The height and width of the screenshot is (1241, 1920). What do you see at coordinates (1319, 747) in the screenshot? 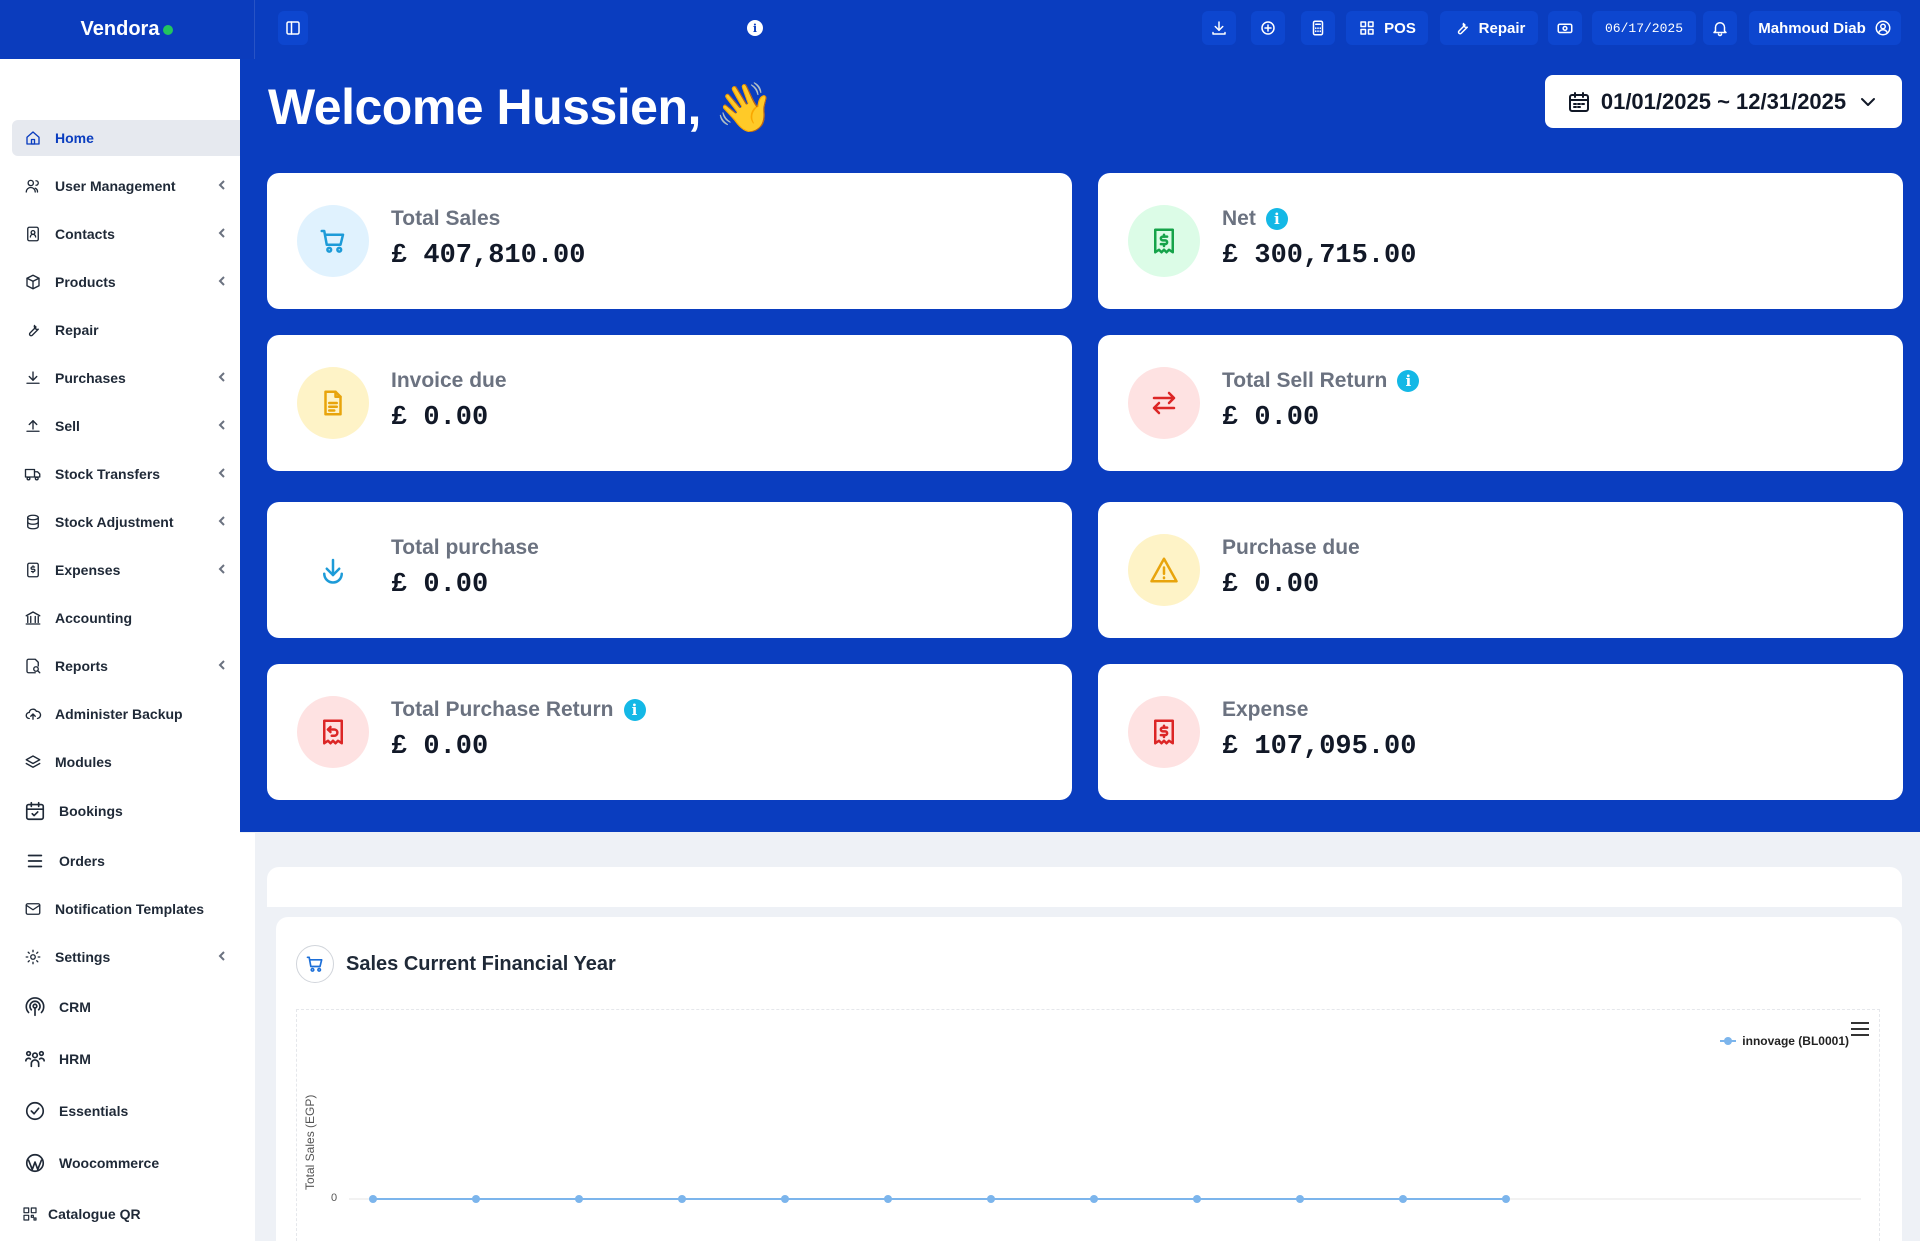
I see `card-value: £ 107,095.00` at bounding box center [1319, 747].